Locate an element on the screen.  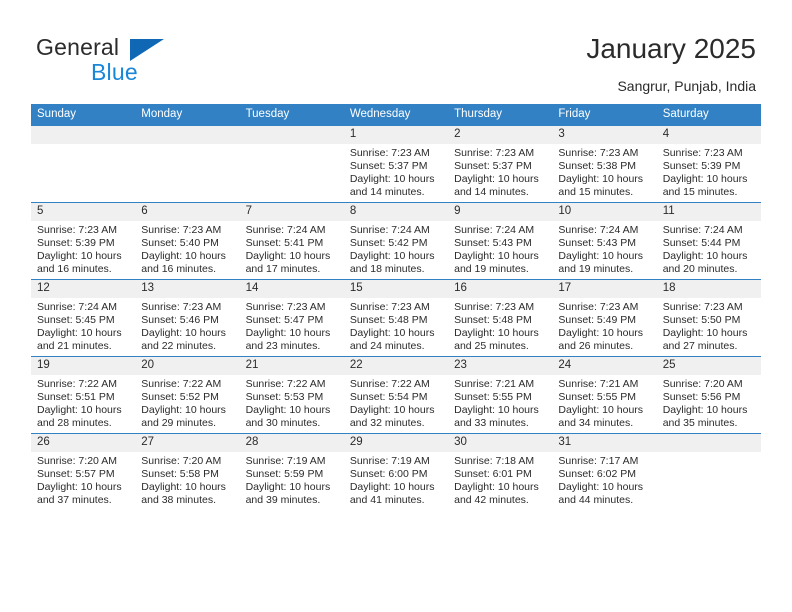
sunset-text: Sunset: 5:53 PM is located at coordinates (284, 397).